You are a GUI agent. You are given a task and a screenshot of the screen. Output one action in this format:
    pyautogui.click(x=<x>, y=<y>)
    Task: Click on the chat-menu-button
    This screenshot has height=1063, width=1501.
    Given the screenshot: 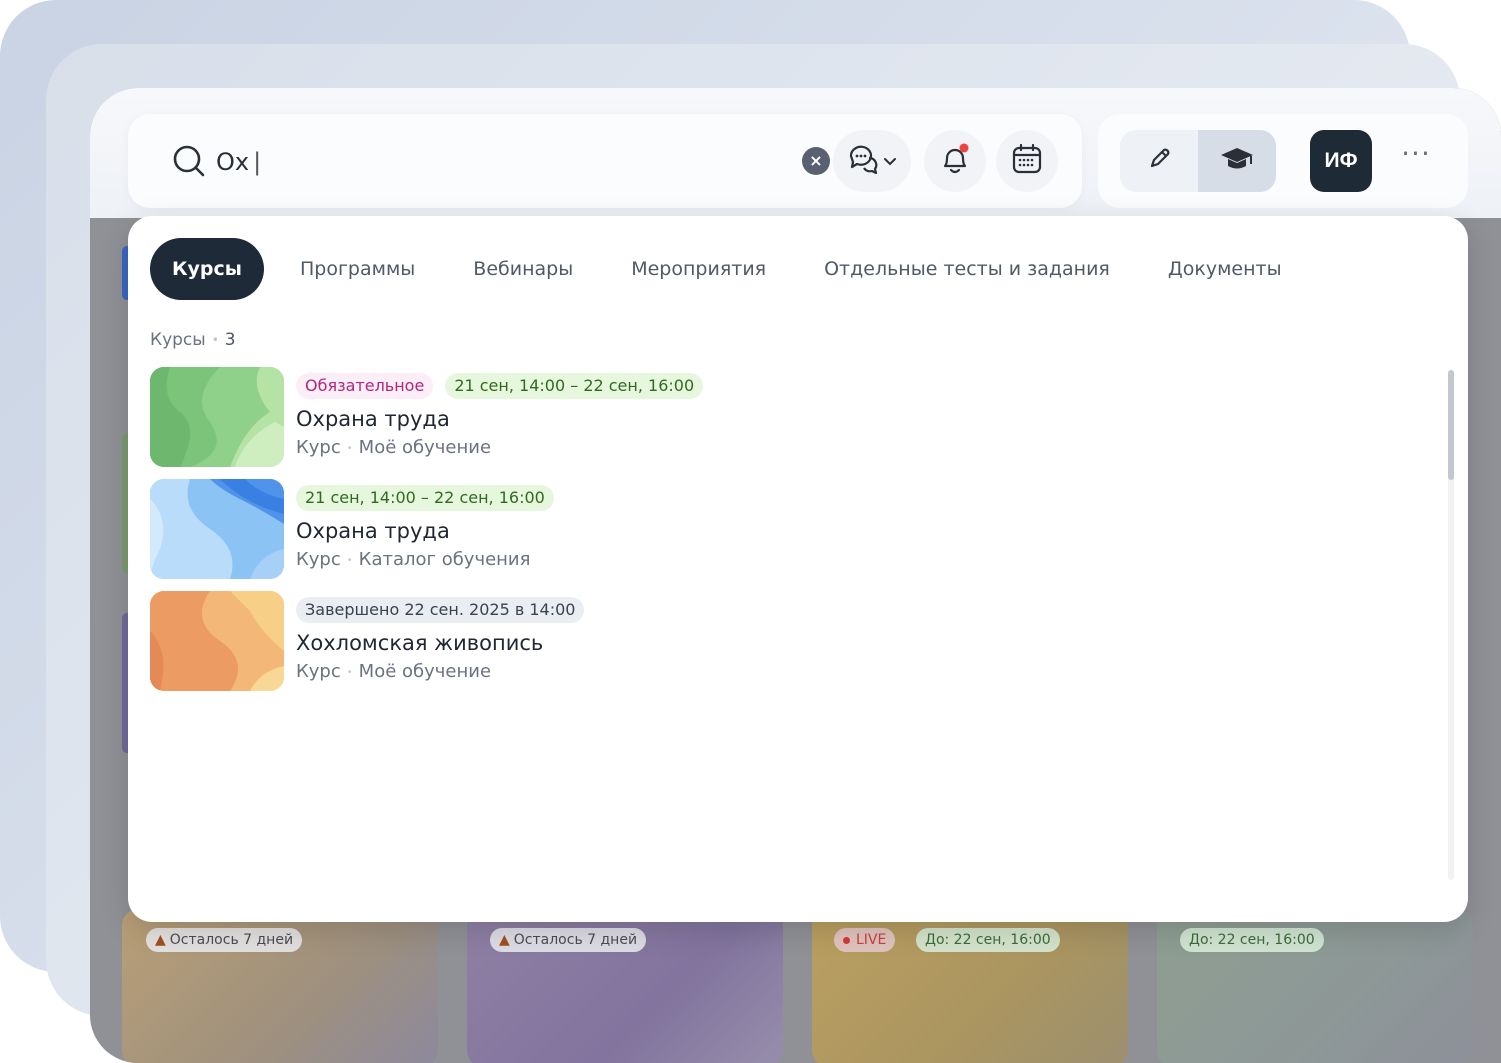 What is the action you would take?
    pyautogui.click(x=872, y=161)
    